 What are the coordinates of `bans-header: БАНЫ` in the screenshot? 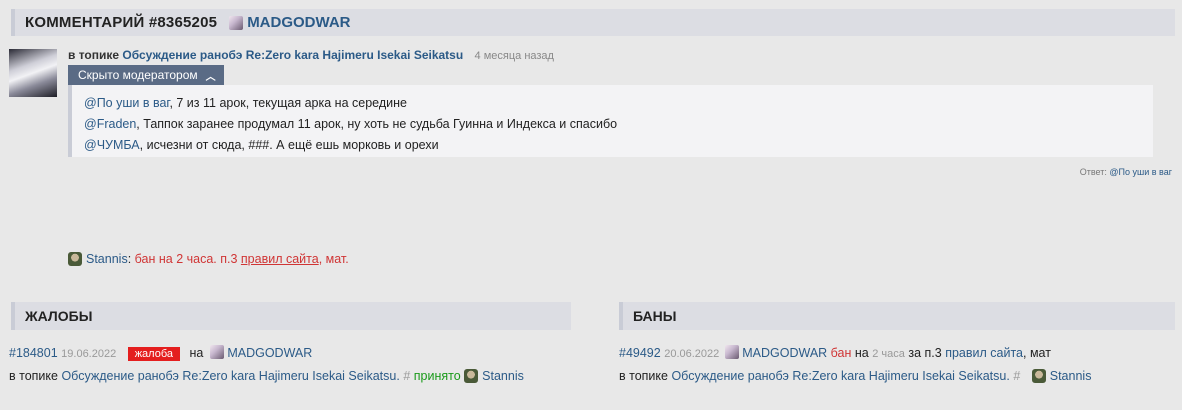 It's located at (897, 316).